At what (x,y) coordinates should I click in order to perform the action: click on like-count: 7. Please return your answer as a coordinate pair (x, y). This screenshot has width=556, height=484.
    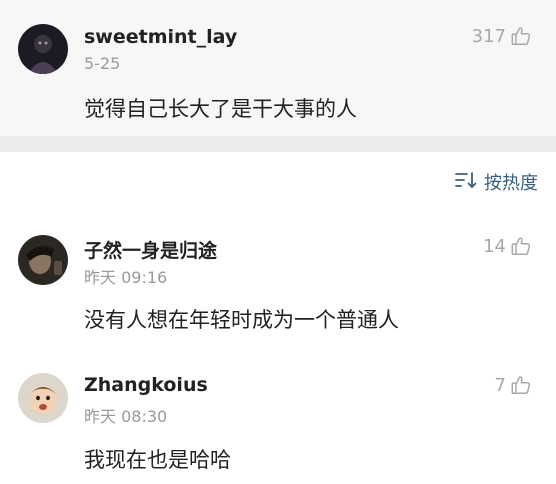
    Looking at the image, I should click on (500, 385).